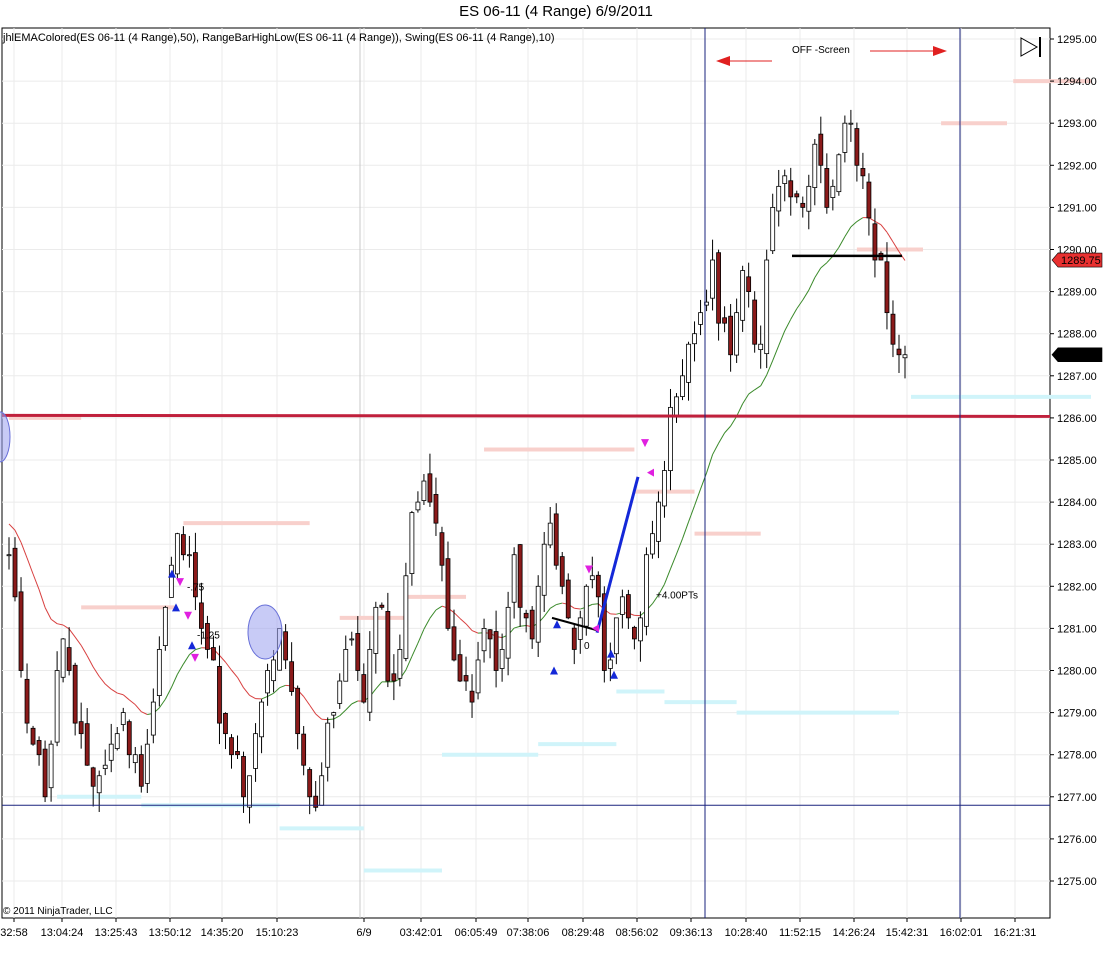 This screenshot has width=1112, height=965. I want to click on y-tick-label: 1295.00, so click(1077, 40).